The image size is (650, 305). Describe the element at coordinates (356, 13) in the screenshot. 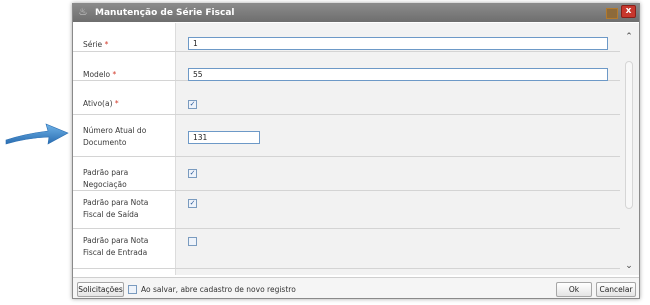

I see `dialog-titlebar: ♨ Manutenção de Série Fiscal x` at that location.